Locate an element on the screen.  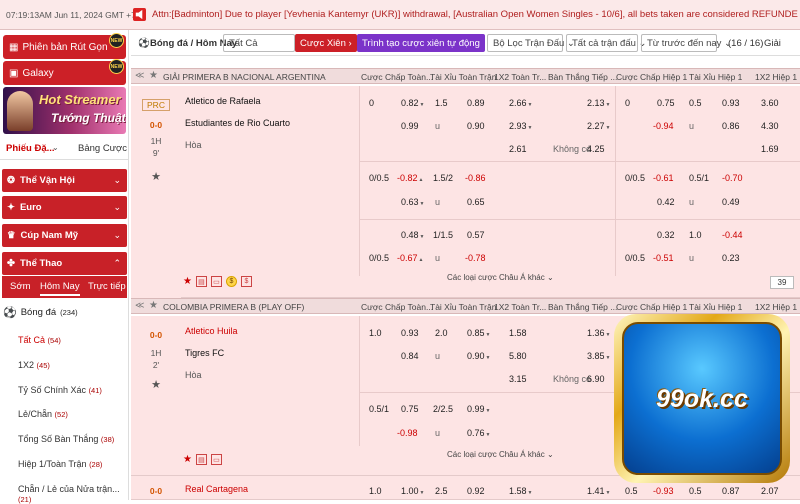
odd-cell: -0.78 is located at coordinates (475, 258).